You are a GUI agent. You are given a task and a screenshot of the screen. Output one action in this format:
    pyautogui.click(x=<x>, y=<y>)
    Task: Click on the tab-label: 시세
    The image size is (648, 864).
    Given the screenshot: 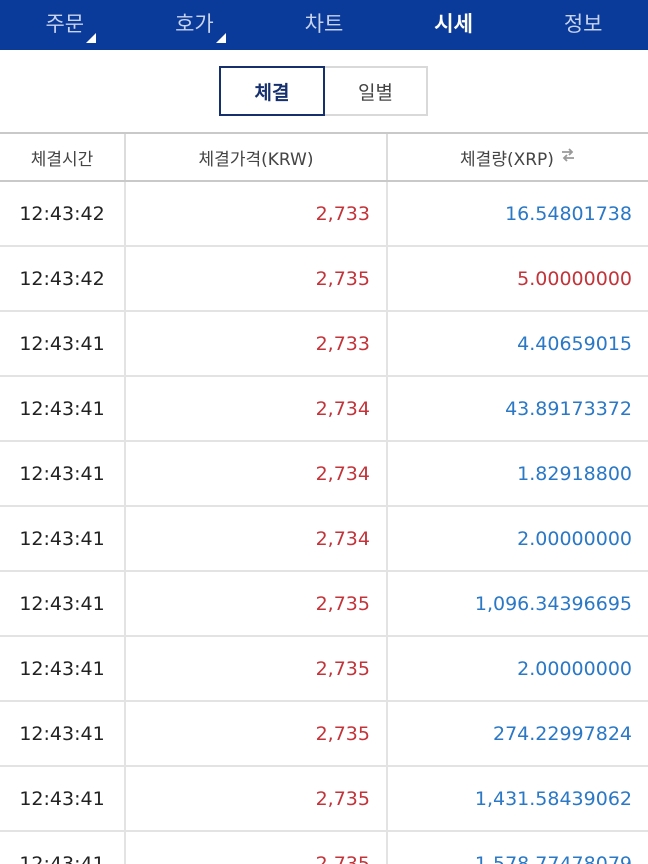 What is the action you would take?
    pyautogui.click(x=453, y=24)
    